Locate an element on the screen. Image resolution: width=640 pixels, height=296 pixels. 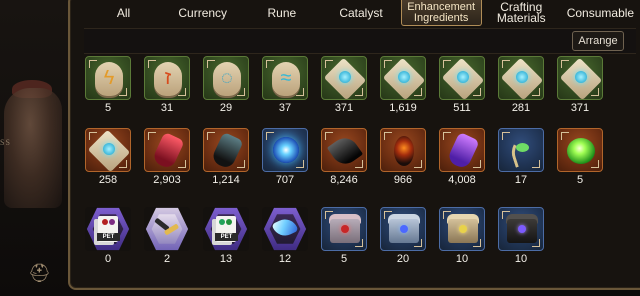
item-quantity: 37 is located at coordinates (285, 108).